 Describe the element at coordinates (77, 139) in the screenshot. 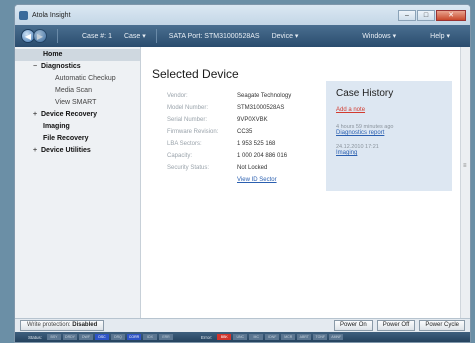

I see `sidebar-item-file-recovery: File Recovery` at that location.